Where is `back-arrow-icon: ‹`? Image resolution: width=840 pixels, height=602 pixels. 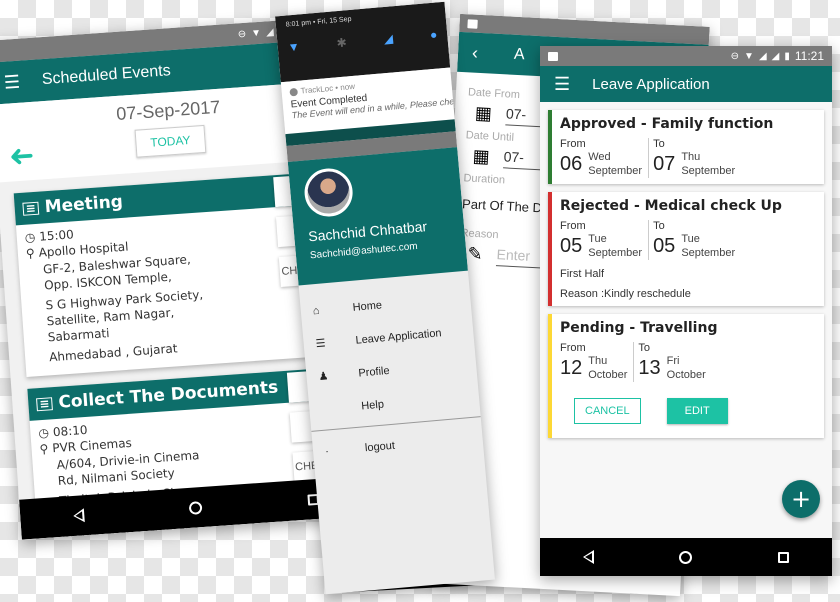 back-arrow-icon: ‹ is located at coordinates (475, 52).